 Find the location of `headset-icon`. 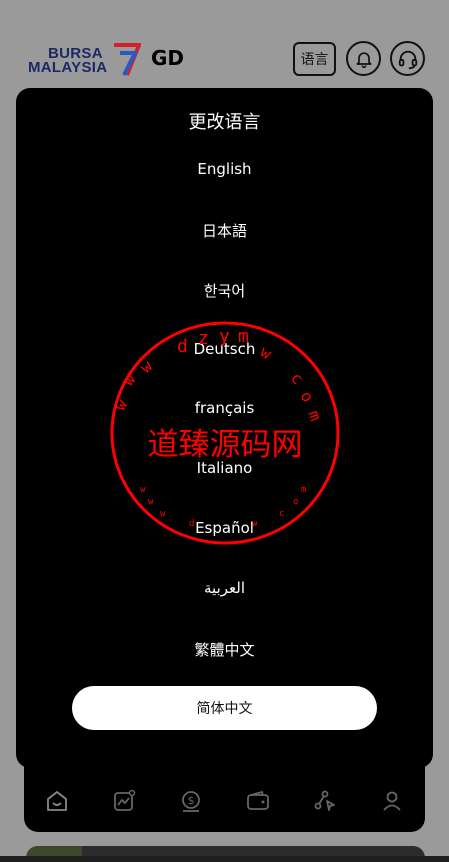

headset-icon is located at coordinates (407, 59).